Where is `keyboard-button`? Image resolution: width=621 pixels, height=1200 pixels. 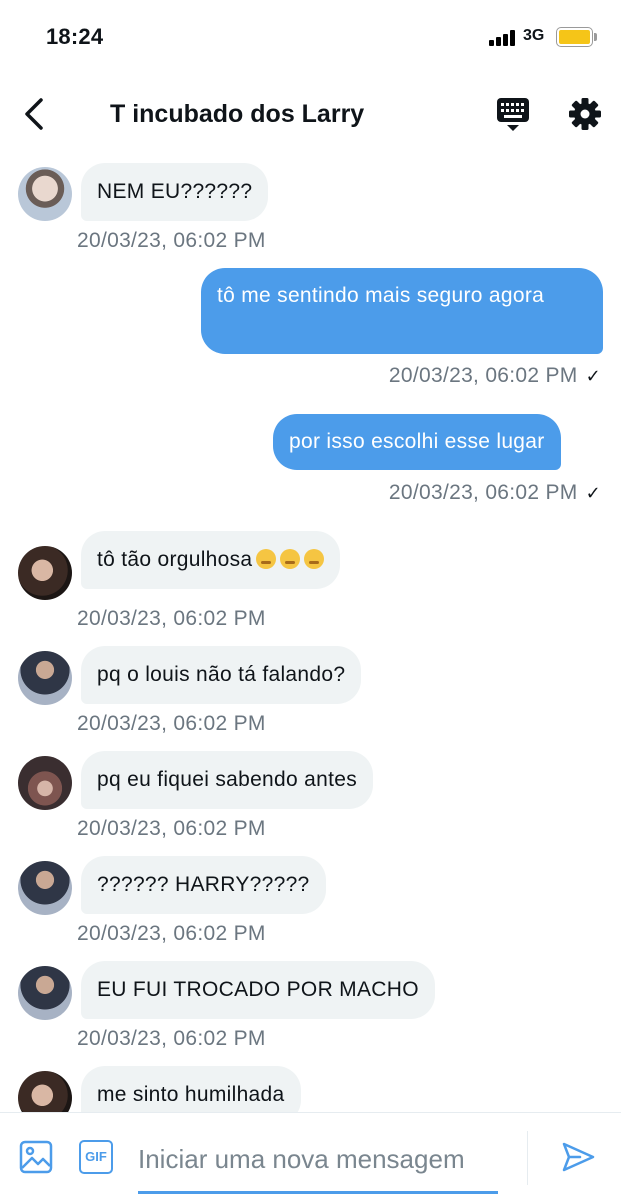
keyboard-button is located at coordinates (513, 114).